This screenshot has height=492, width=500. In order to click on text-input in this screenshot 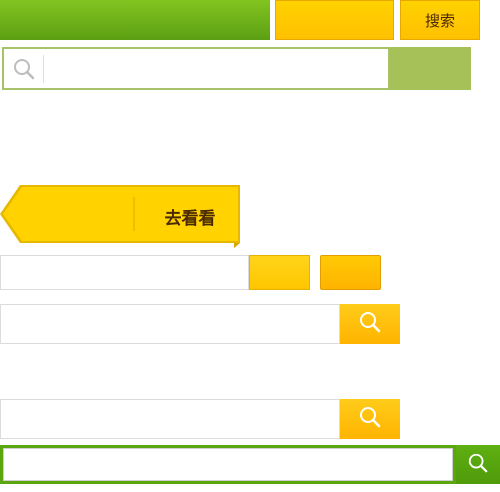, I will do `click(126, 273)`.